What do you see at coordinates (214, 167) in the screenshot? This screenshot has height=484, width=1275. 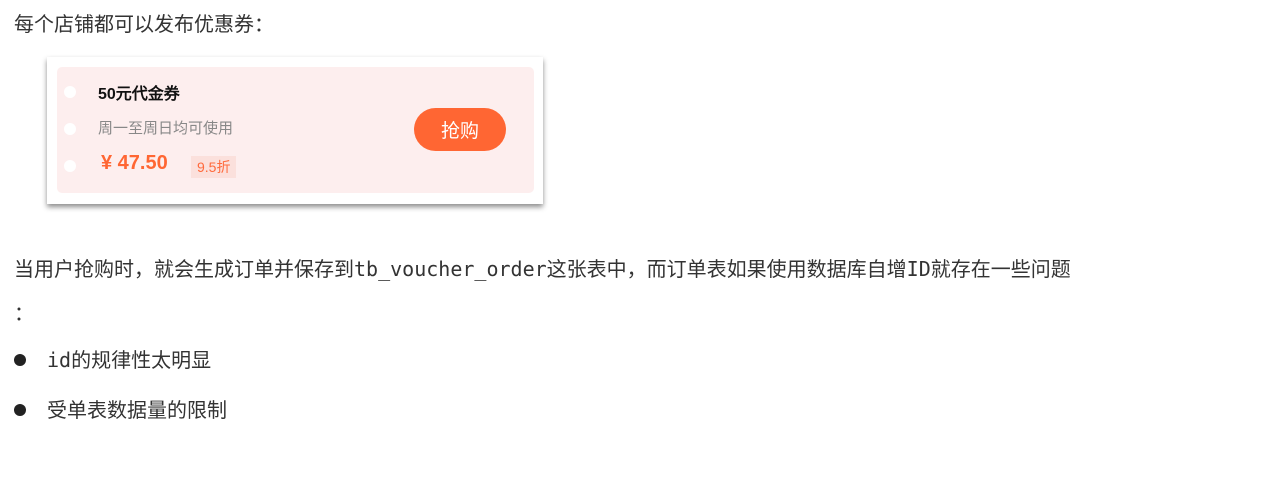 I see `voucher-discount-badge: 9.5折` at bounding box center [214, 167].